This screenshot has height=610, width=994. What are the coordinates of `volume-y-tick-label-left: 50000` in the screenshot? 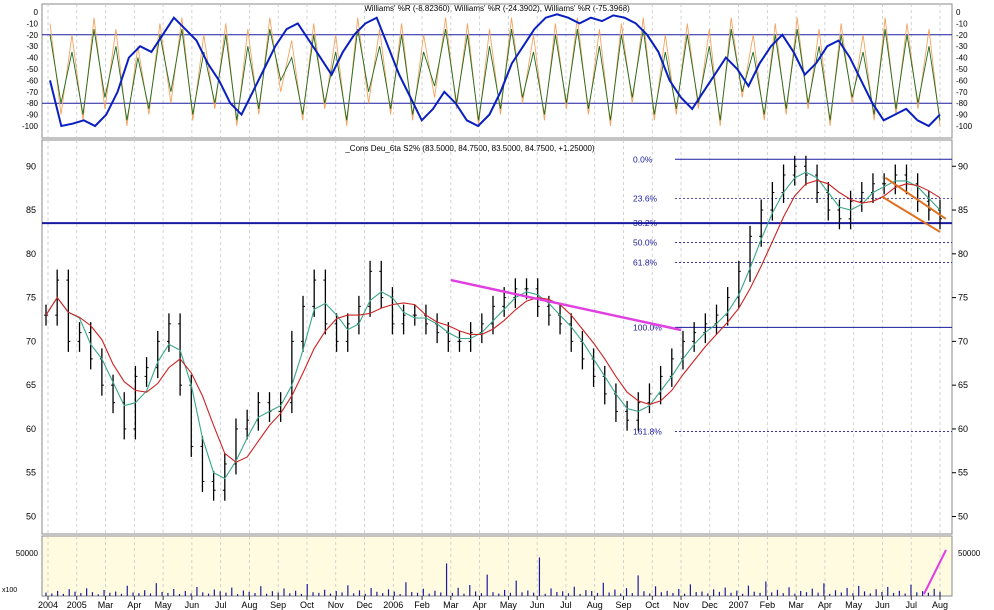 It's located at (27, 553).